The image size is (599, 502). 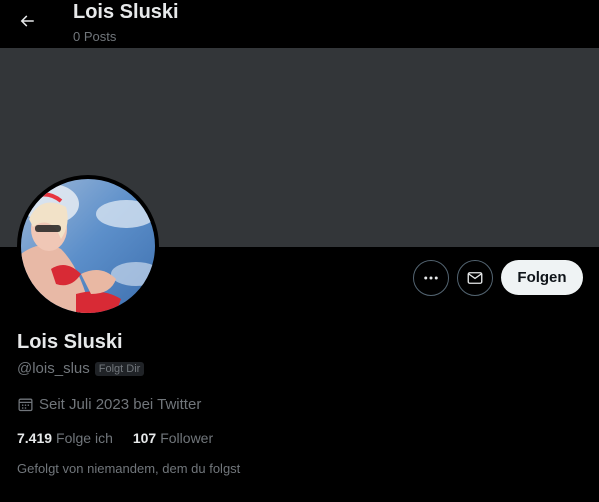 I want to click on more-button, so click(x=431, y=278).